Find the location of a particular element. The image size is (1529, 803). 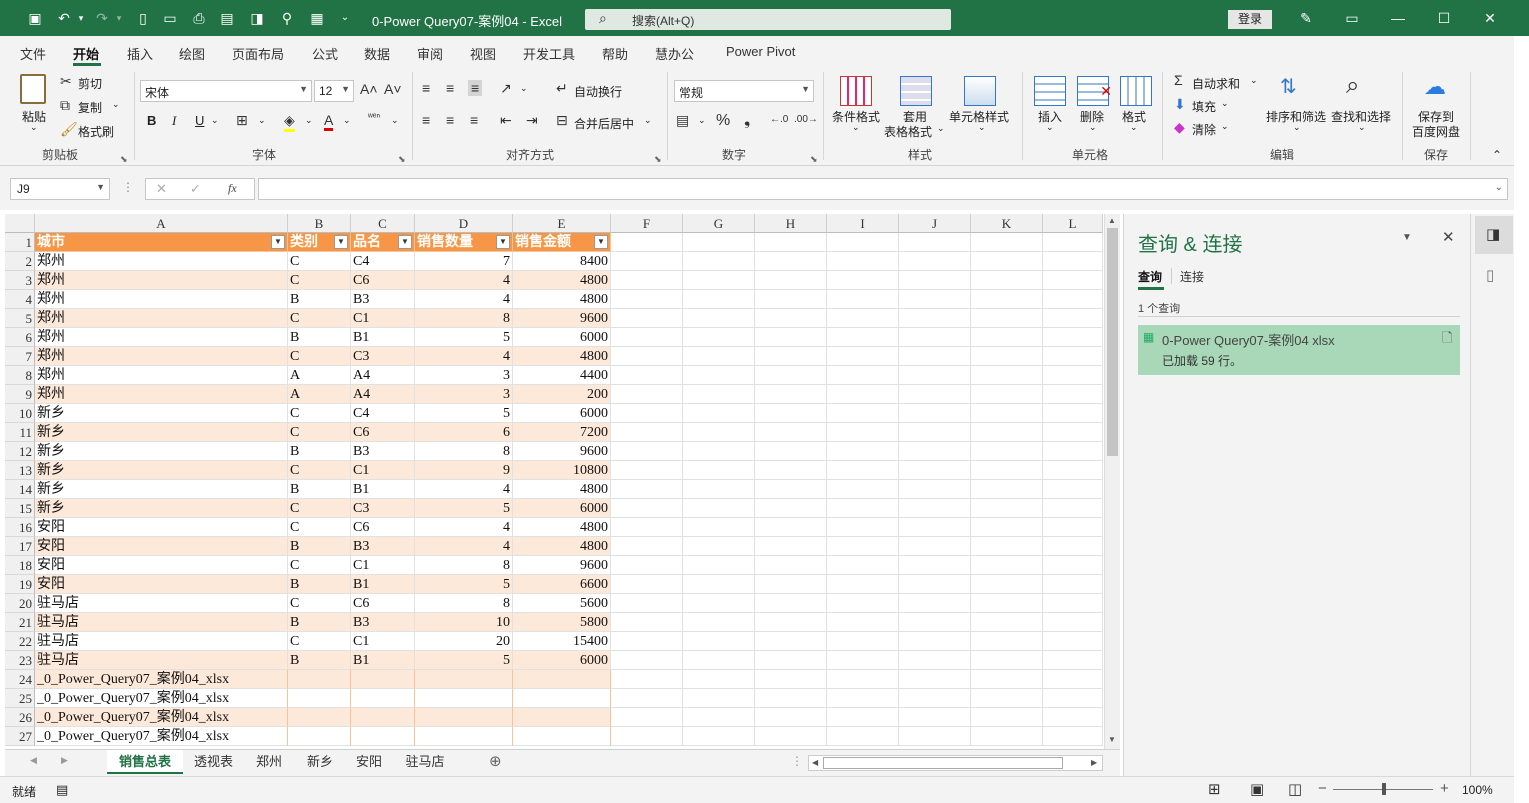

column-header-G: G is located at coordinates (719, 223).